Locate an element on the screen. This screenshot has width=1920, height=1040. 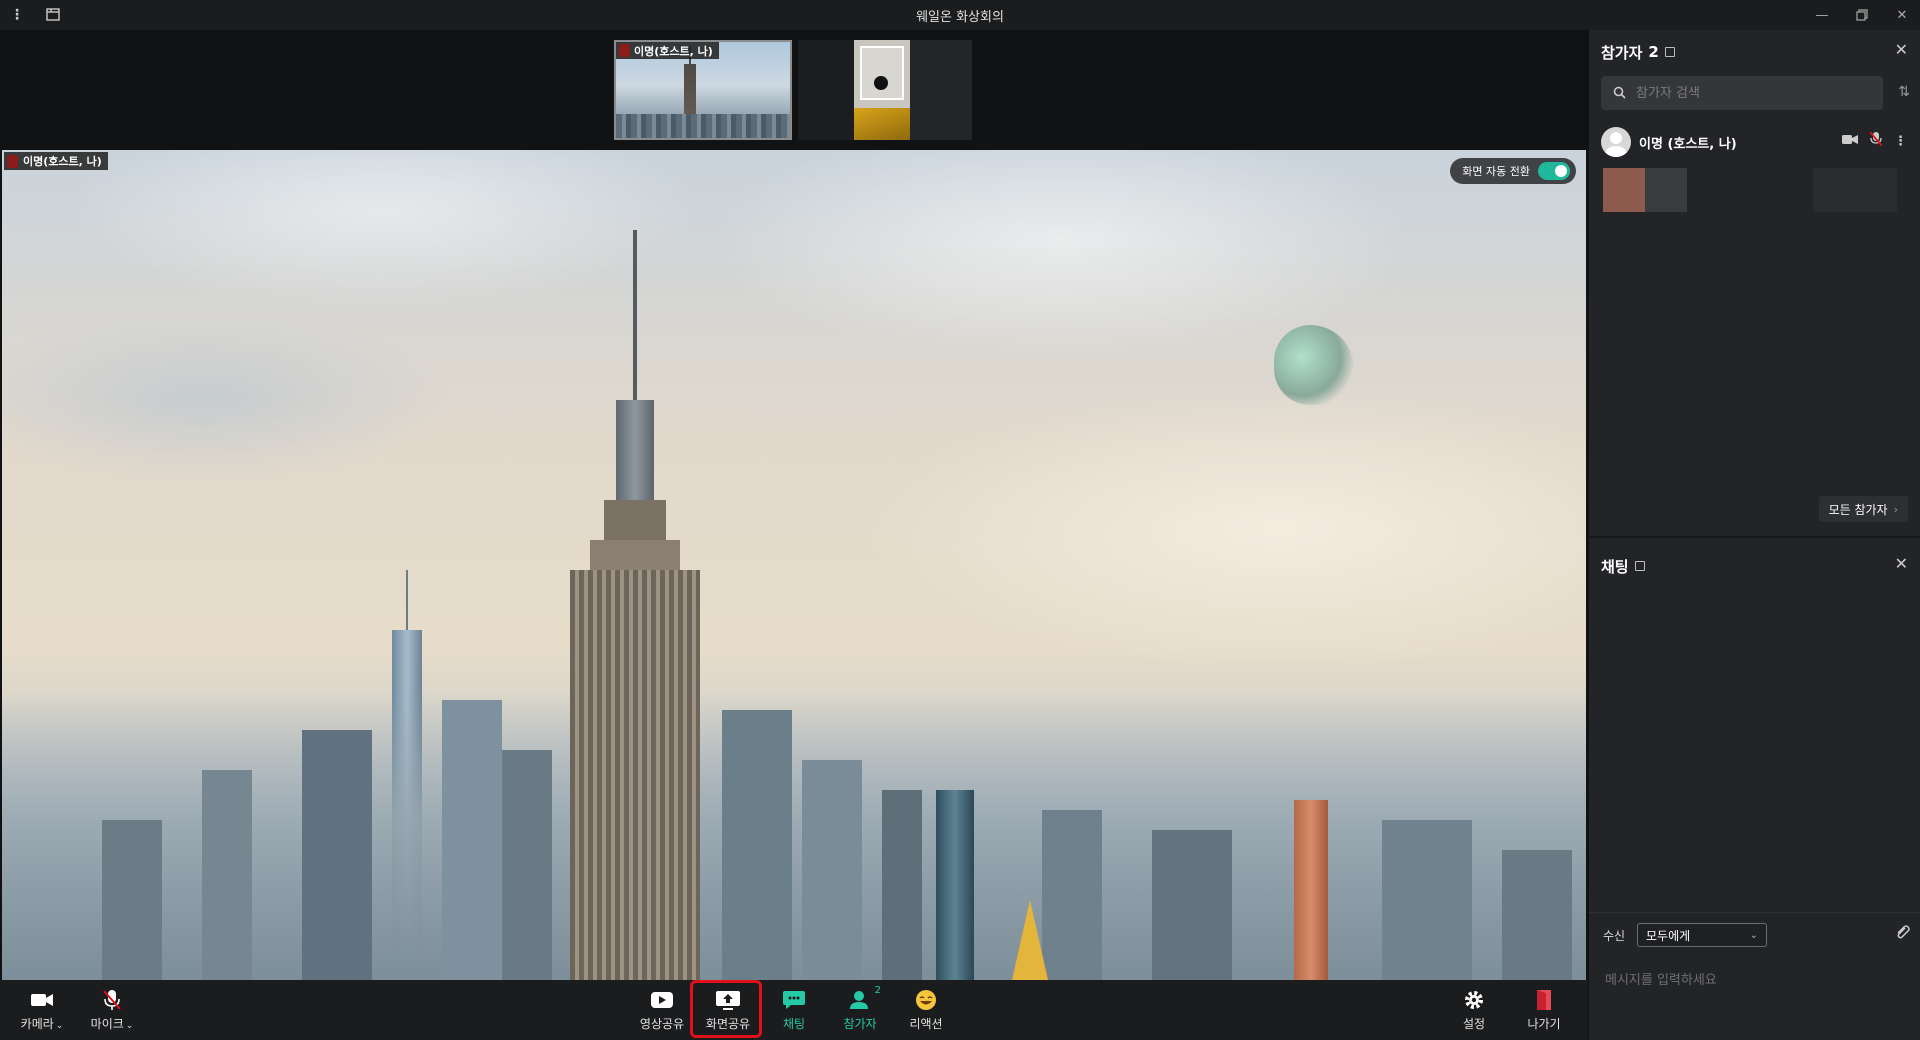
window-layout-icon is located at coordinates (53, 15).